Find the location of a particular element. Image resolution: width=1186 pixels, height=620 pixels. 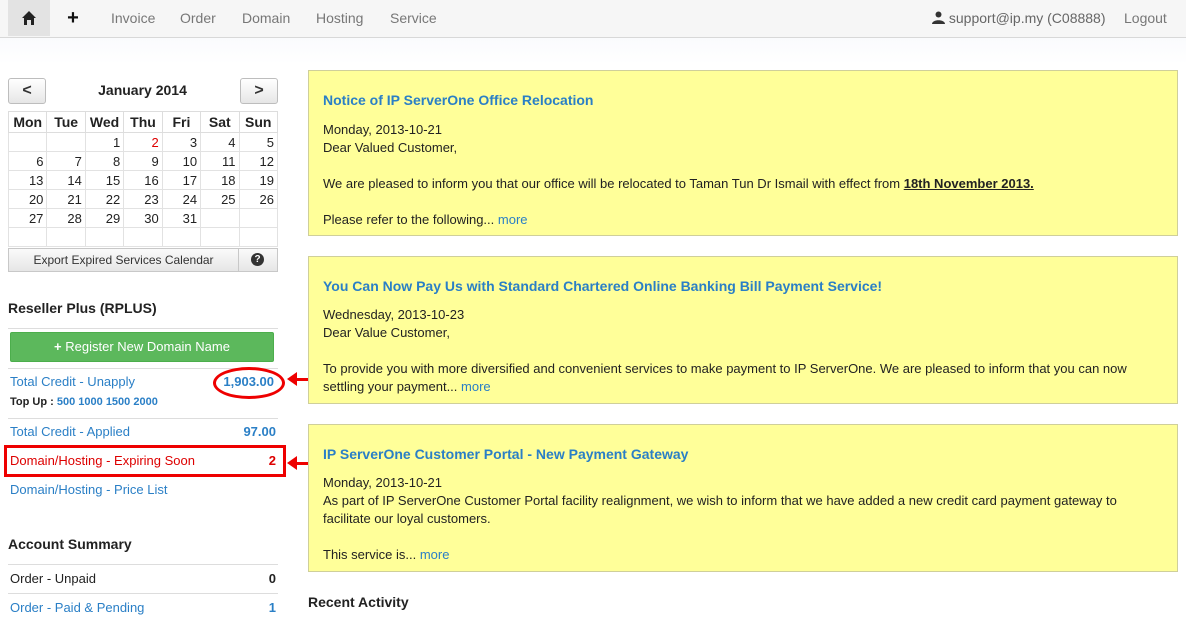

calendar-day: 8 is located at coordinates (104, 161).